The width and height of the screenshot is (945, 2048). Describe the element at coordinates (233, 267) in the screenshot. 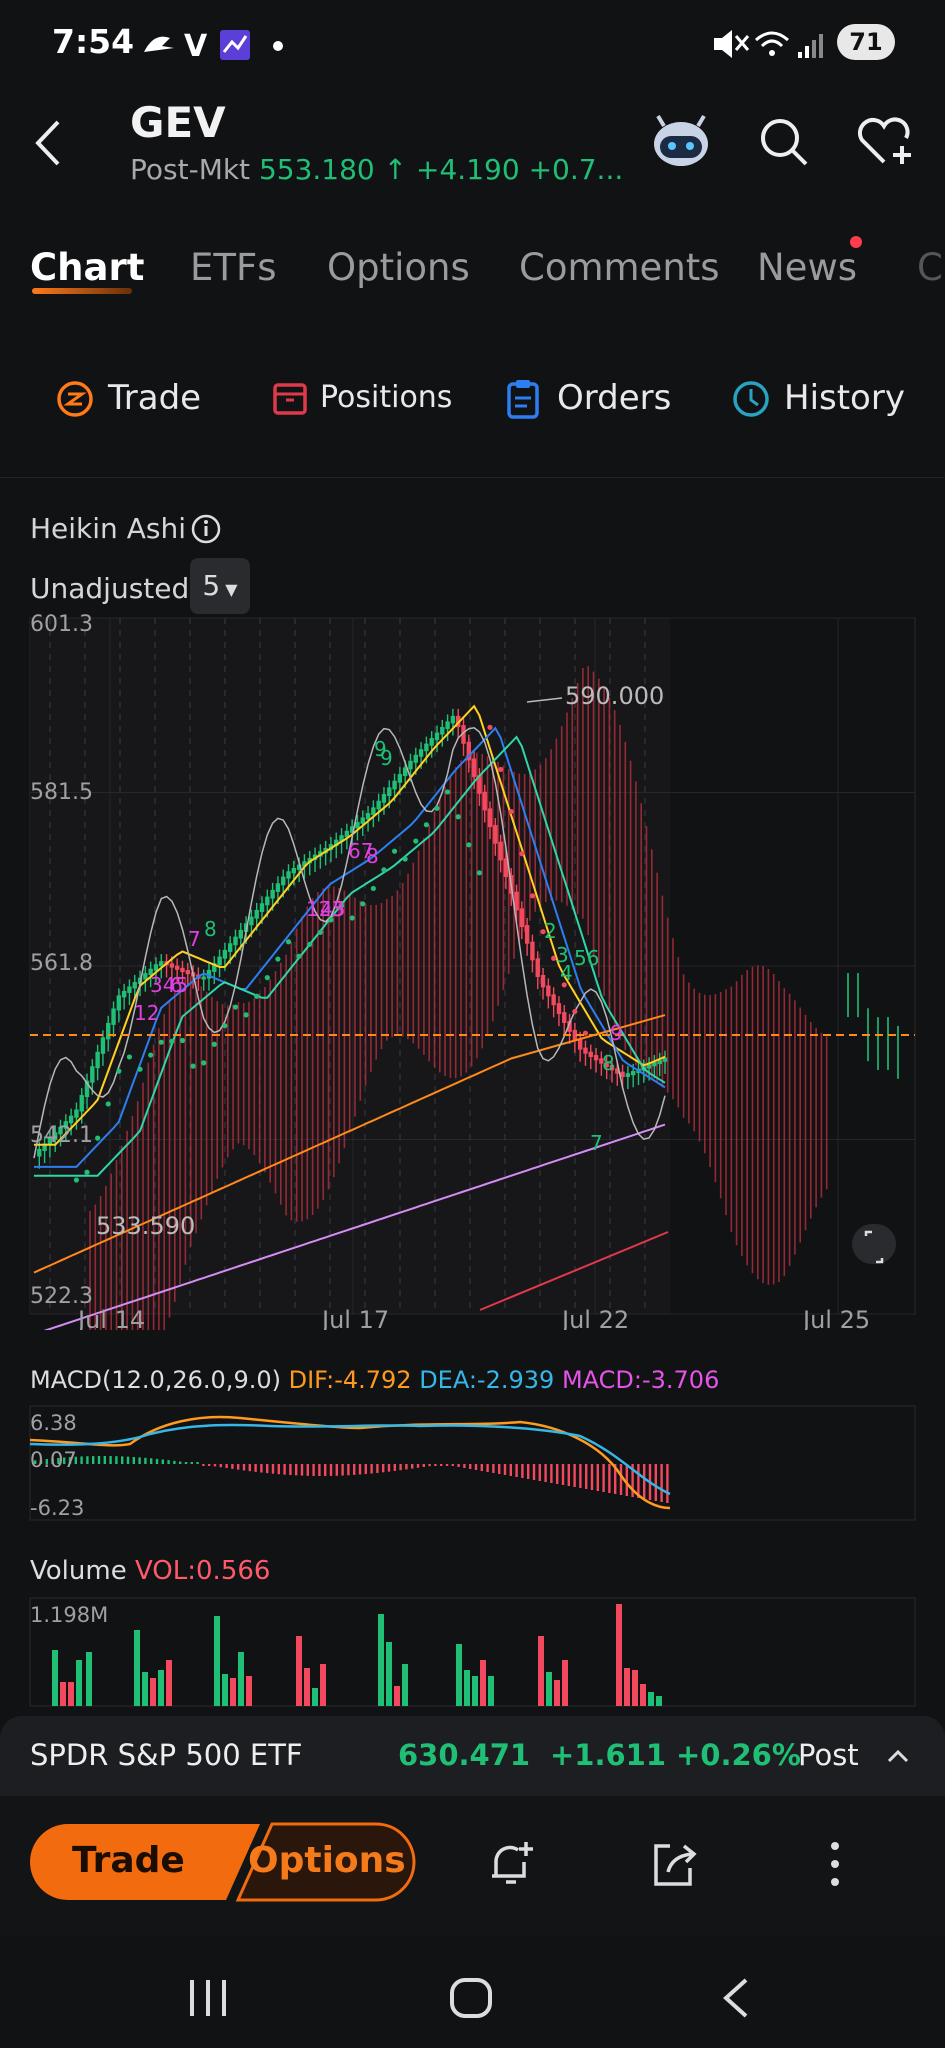

I see `tab-etfs: ETFs` at that location.